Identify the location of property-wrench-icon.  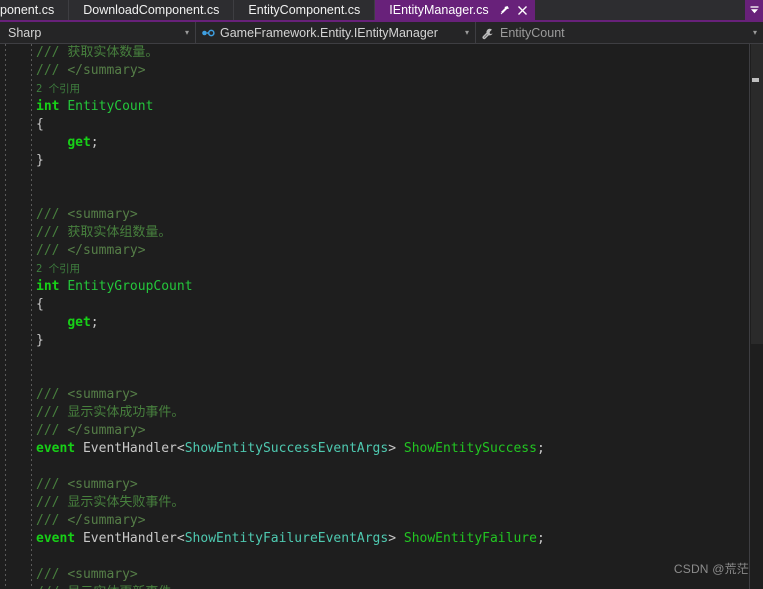
(488, 33).